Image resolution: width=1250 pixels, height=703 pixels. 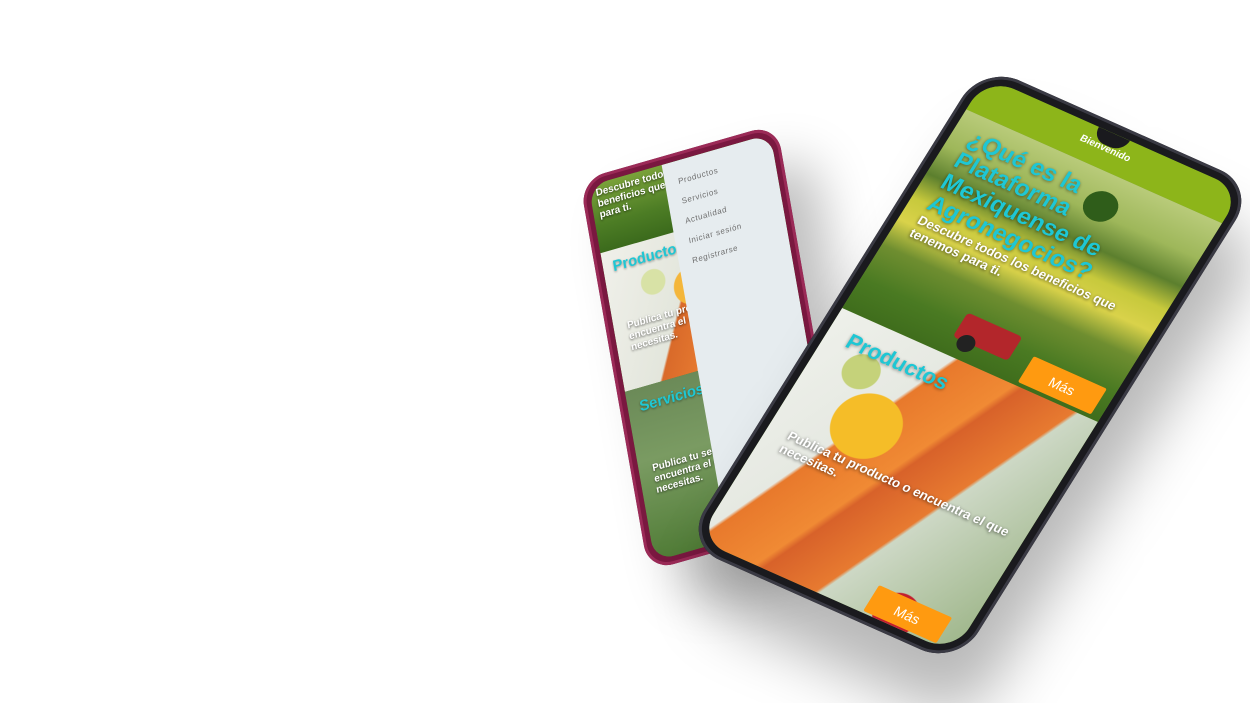 I want to click on menu-item-productos: Productos, so click(x=698, y=176).